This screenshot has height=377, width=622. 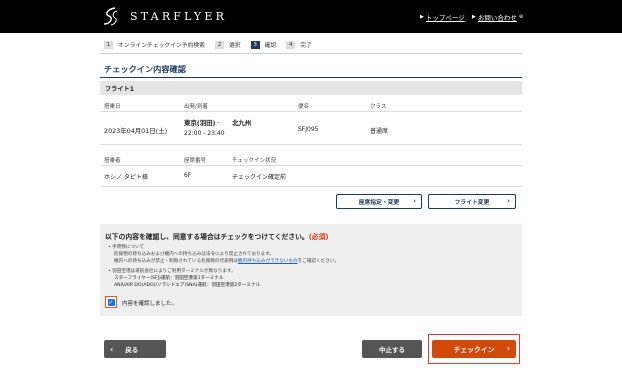 What do you see at coordinates (311, 88) in the screenshot?
I see `flight-section-header: フライト1` at bounding box center [311, 88].